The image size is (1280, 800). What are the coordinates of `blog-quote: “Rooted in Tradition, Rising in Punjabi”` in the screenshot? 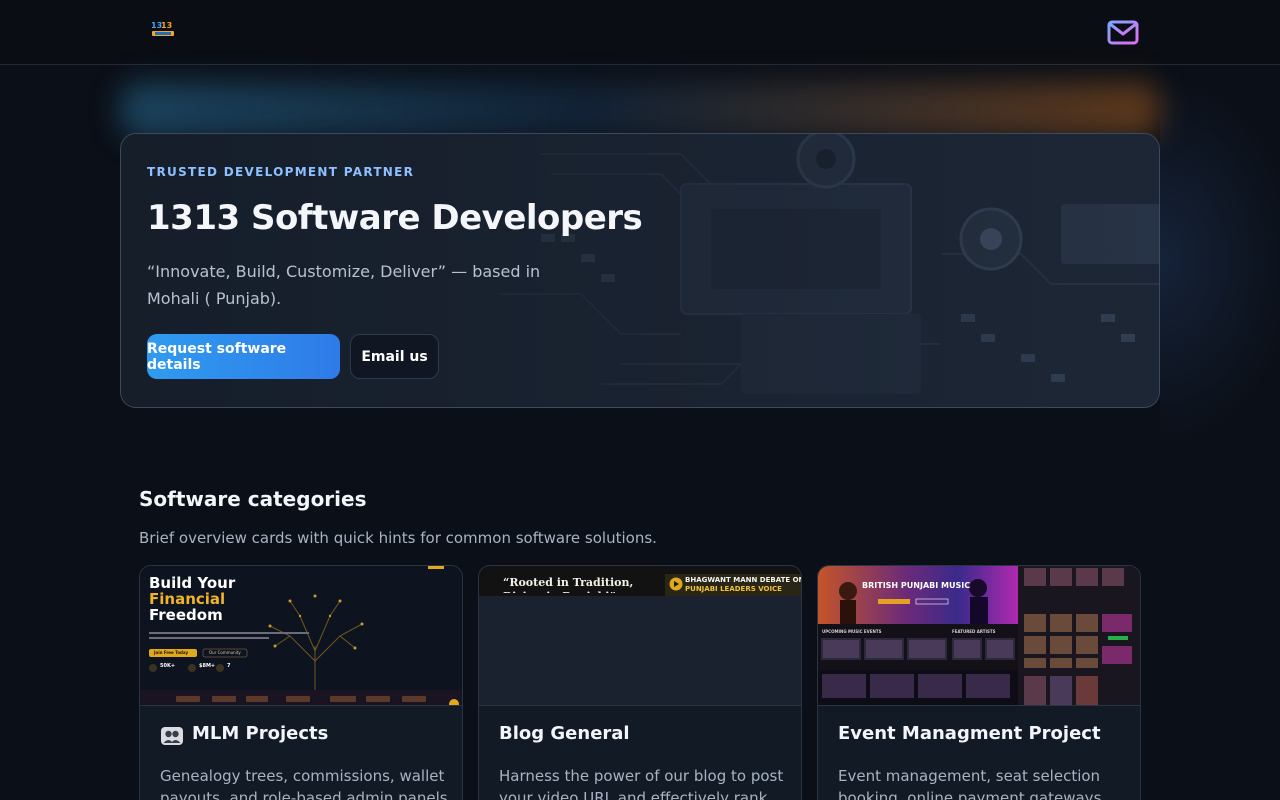 It's located at (568, 584).